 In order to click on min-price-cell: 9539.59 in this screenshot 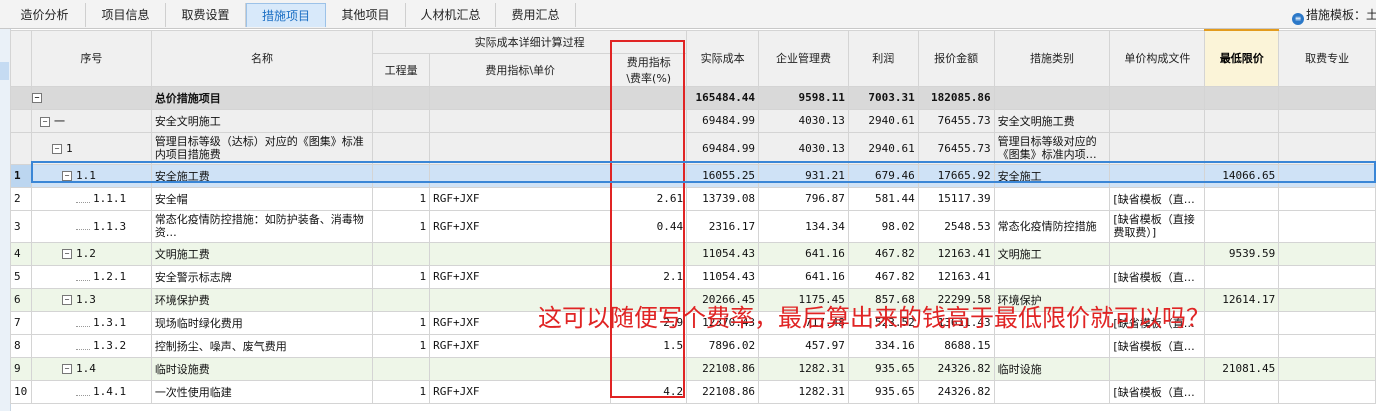, I will do `click(1242, 253)`.